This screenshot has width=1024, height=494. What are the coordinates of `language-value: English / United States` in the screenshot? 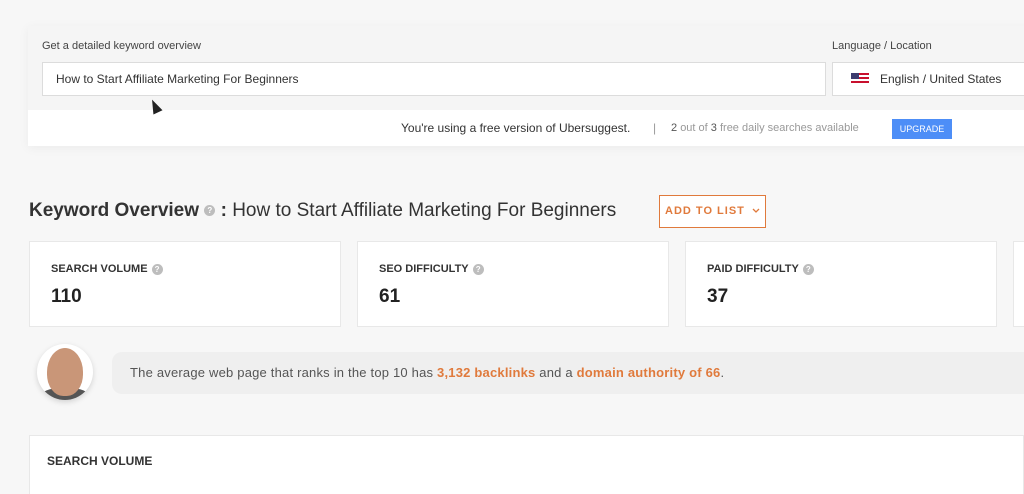 It's located at (941, 79).